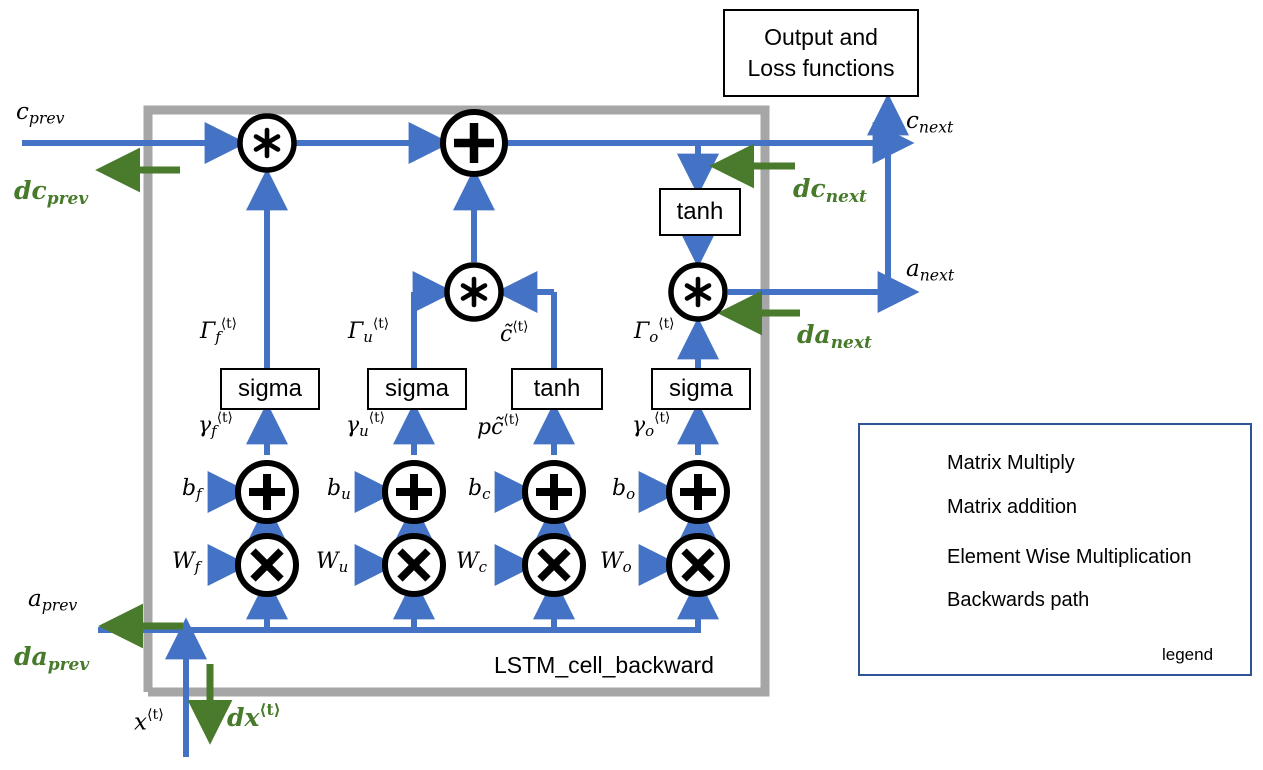 Image resolution: width=1263 pixels, height=770 pixels. Describe the element at coordinates (1069, 557) in the screenshot. I see `legend-label-element-wise-multiplication: Element Wise Multiplication` at that location.